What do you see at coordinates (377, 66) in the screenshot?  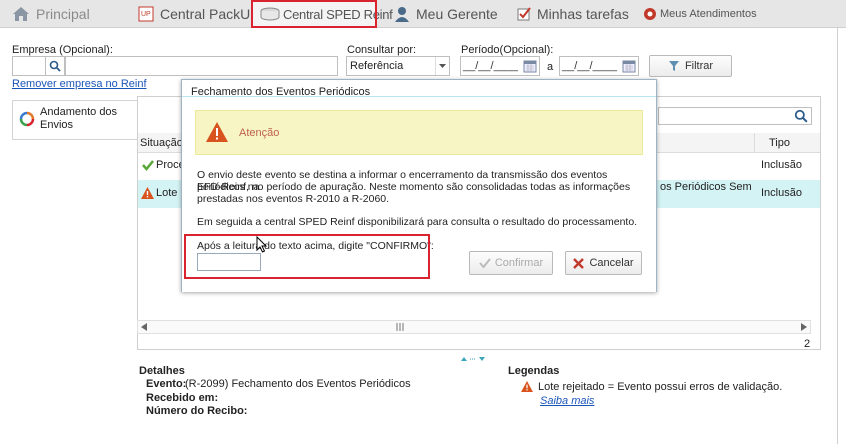 I see `consultar-value: Referência` at bounding box center [377, 66].